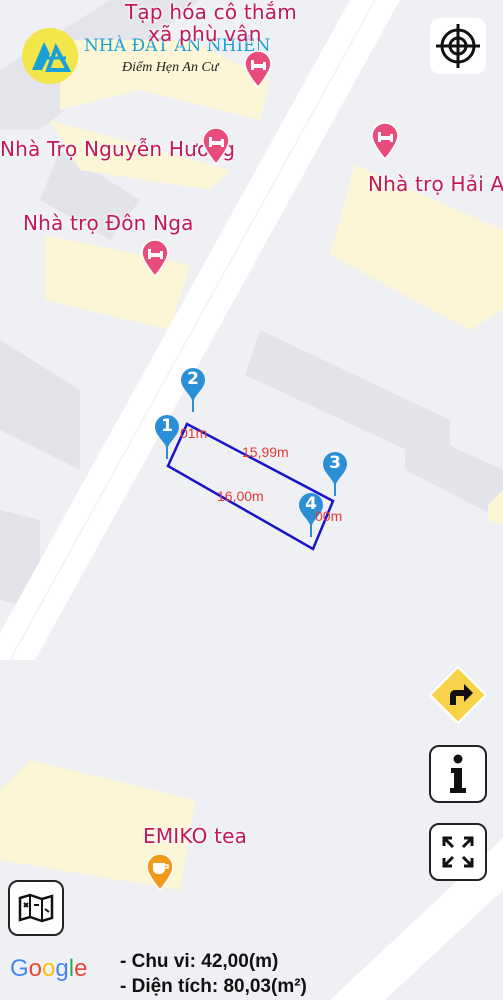 The width and height of the screenshot is (503, 1000). What do you see at coordinates (435, 184) in the screenshot?
I see `place-label-hai-anh: Nhà trọ Hải Anh` at bounding box center [435, 184].